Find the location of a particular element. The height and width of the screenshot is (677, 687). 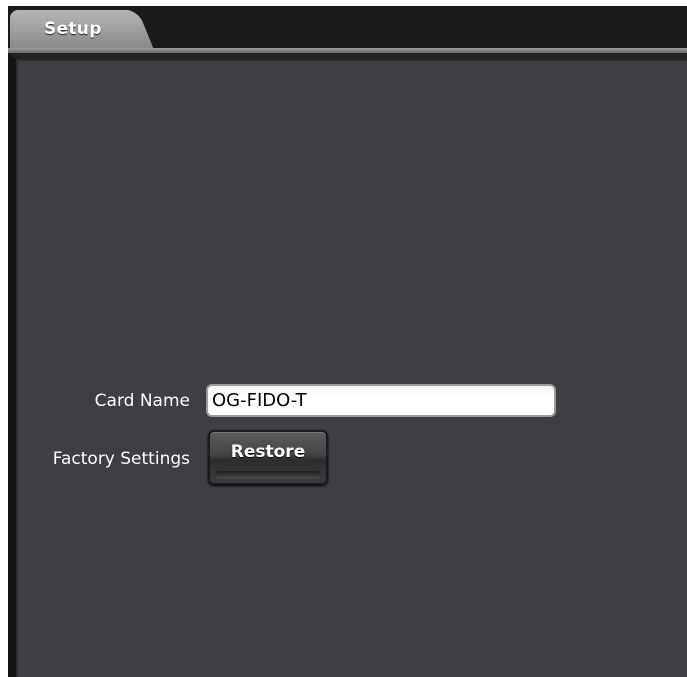

card-name-label: Card Name is located at coordinates (142, 401).